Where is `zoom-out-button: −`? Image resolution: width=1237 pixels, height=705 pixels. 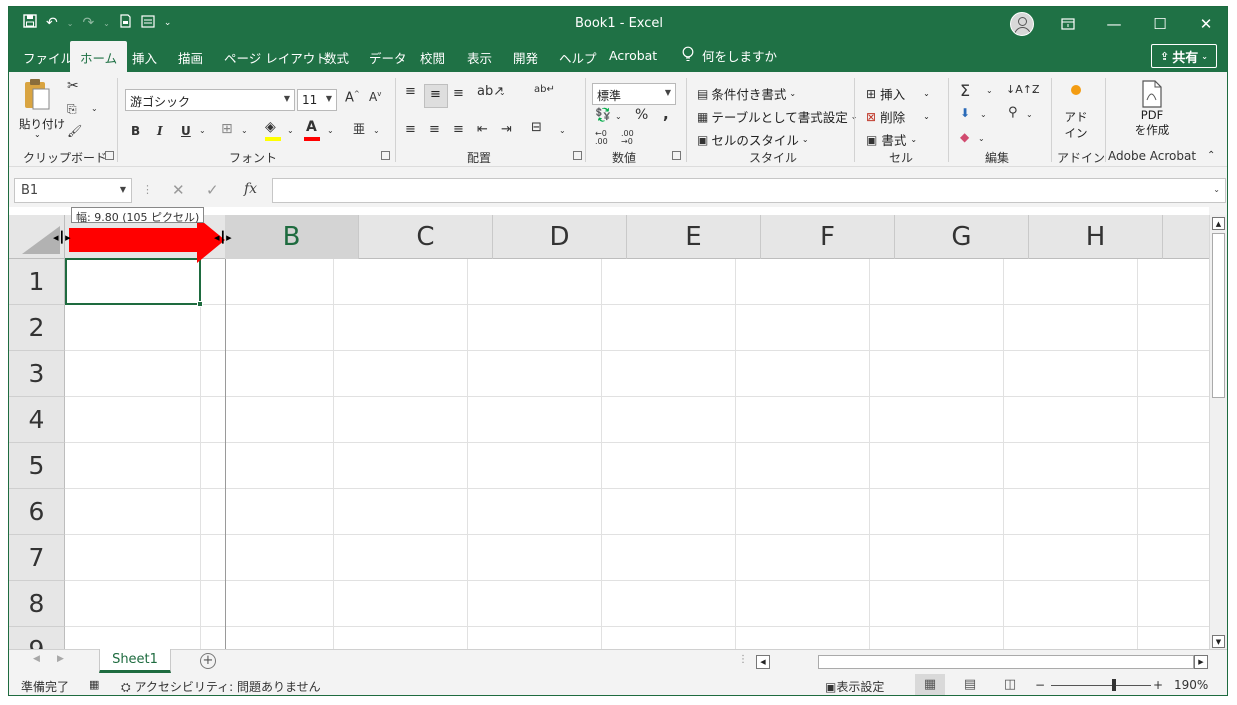 zoom-out-button: − is located at coordinates (1040, 685).